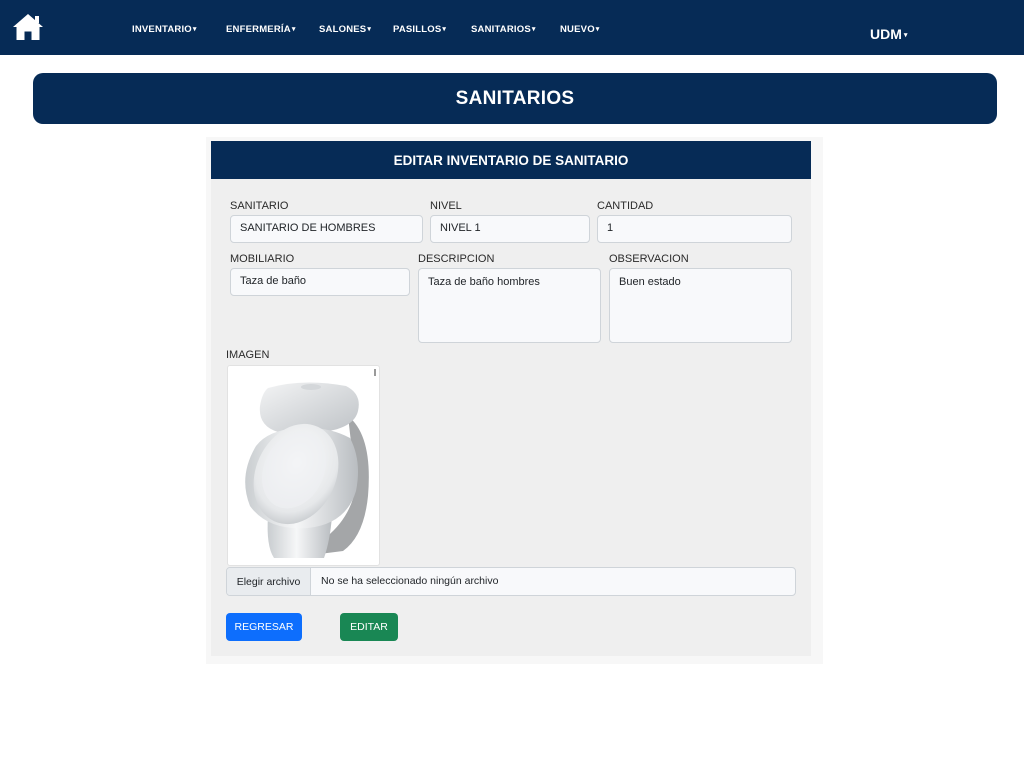 This screenshot has height=768, width=1024. What do you see at coordinates (320, 282) in the screenshot?
I see `mobiliario-field: Taza de baño` at bounding box center [320, 282].